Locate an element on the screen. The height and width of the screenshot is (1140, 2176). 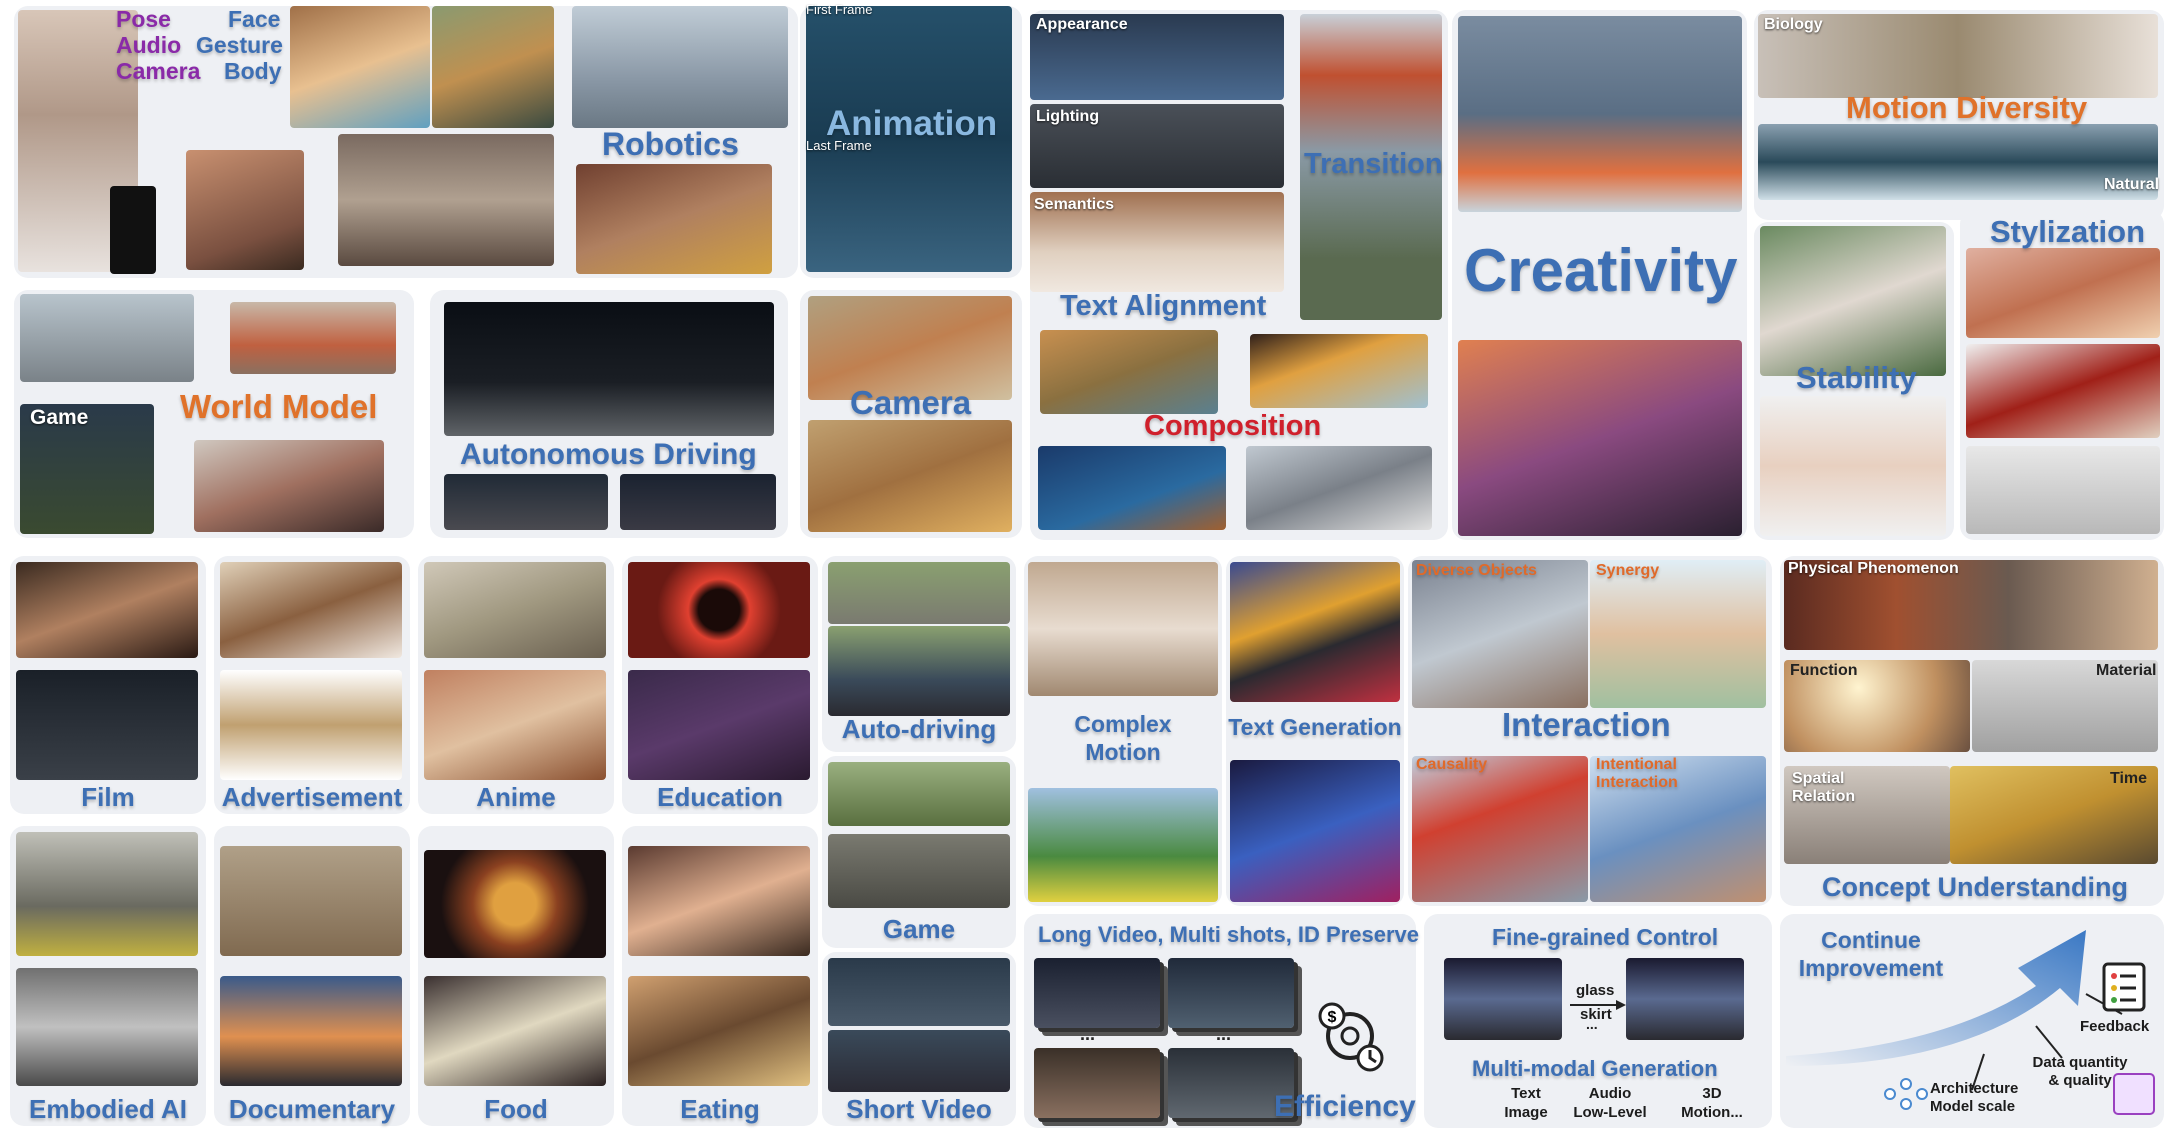
fine-after-image is located at coordinates (1685, 999).